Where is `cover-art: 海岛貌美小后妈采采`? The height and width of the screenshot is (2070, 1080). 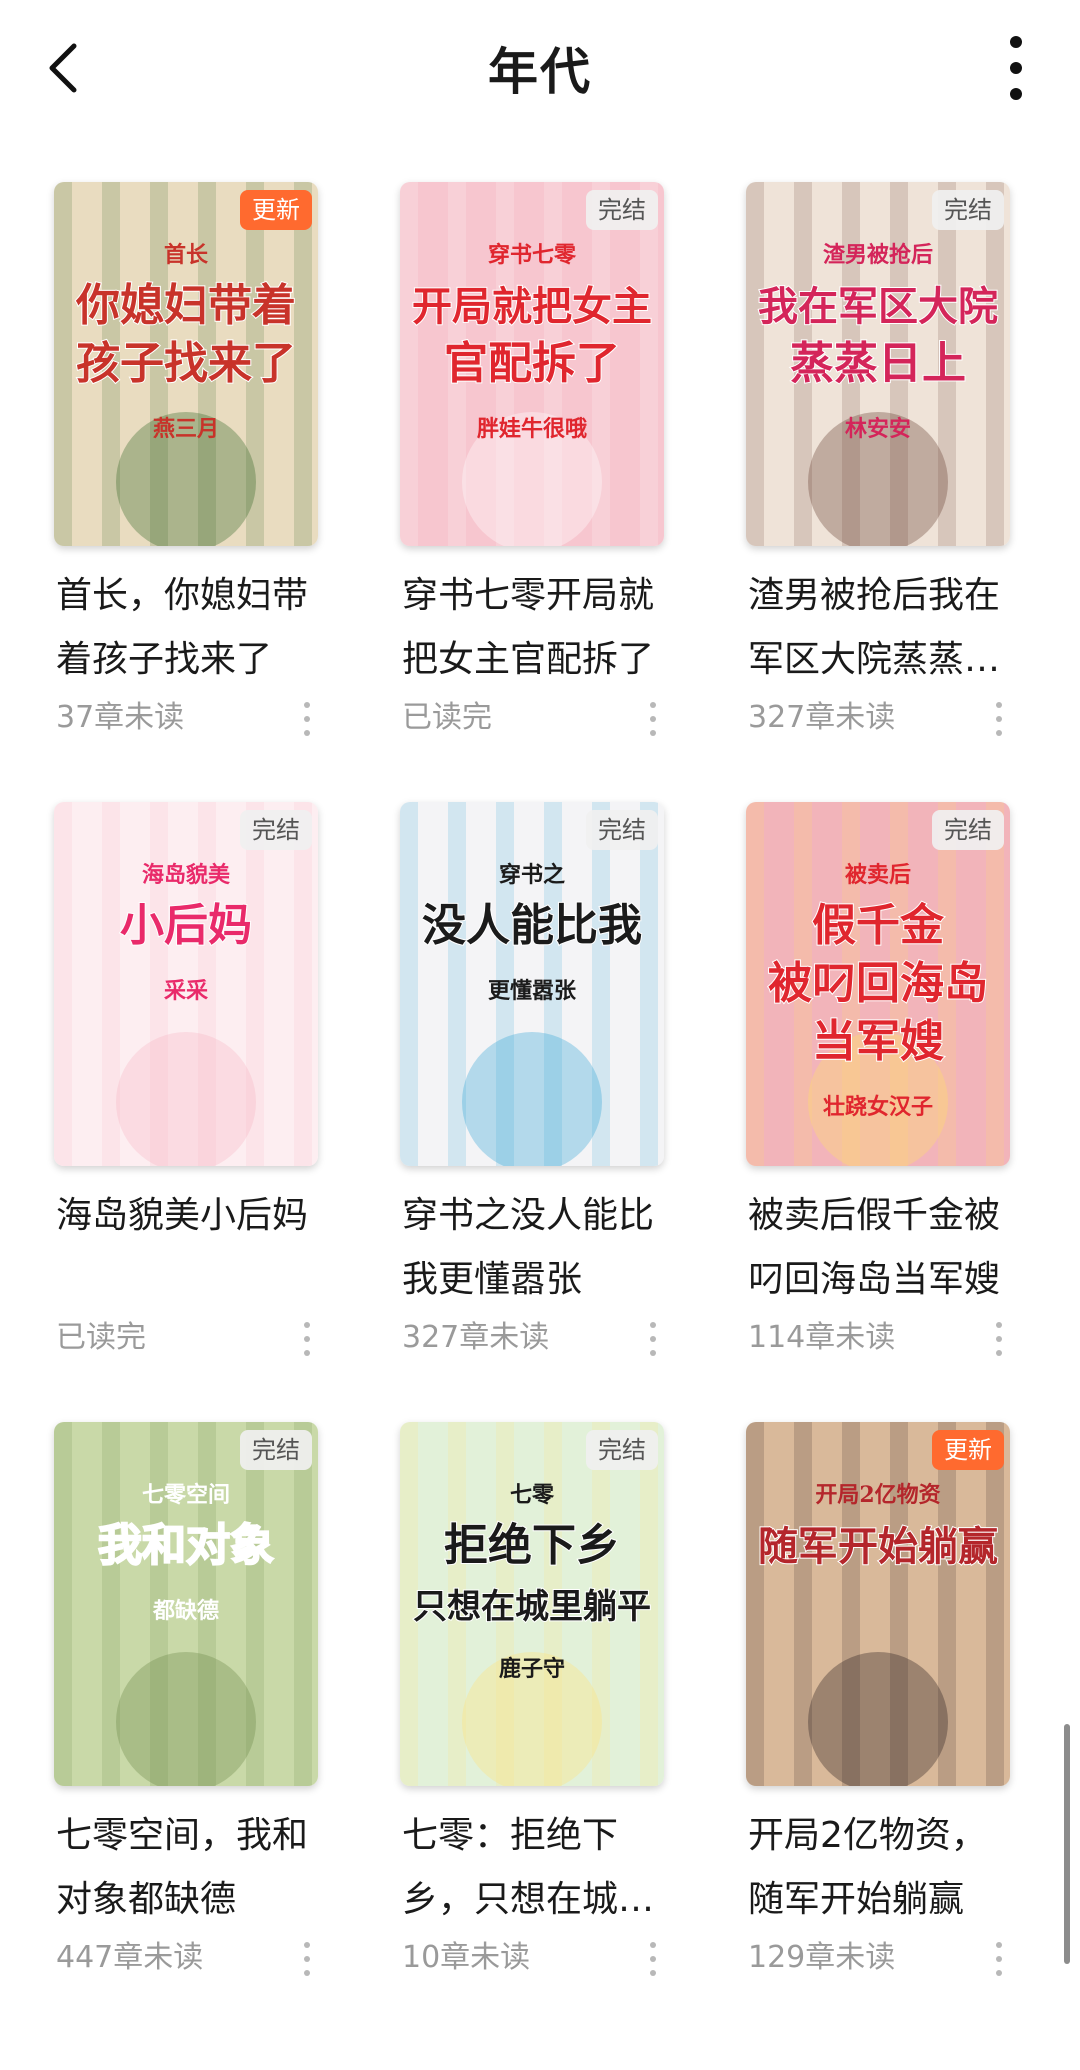
cover-art: 海岛貌美小后妈采采 is located at coordinates (186, 984).